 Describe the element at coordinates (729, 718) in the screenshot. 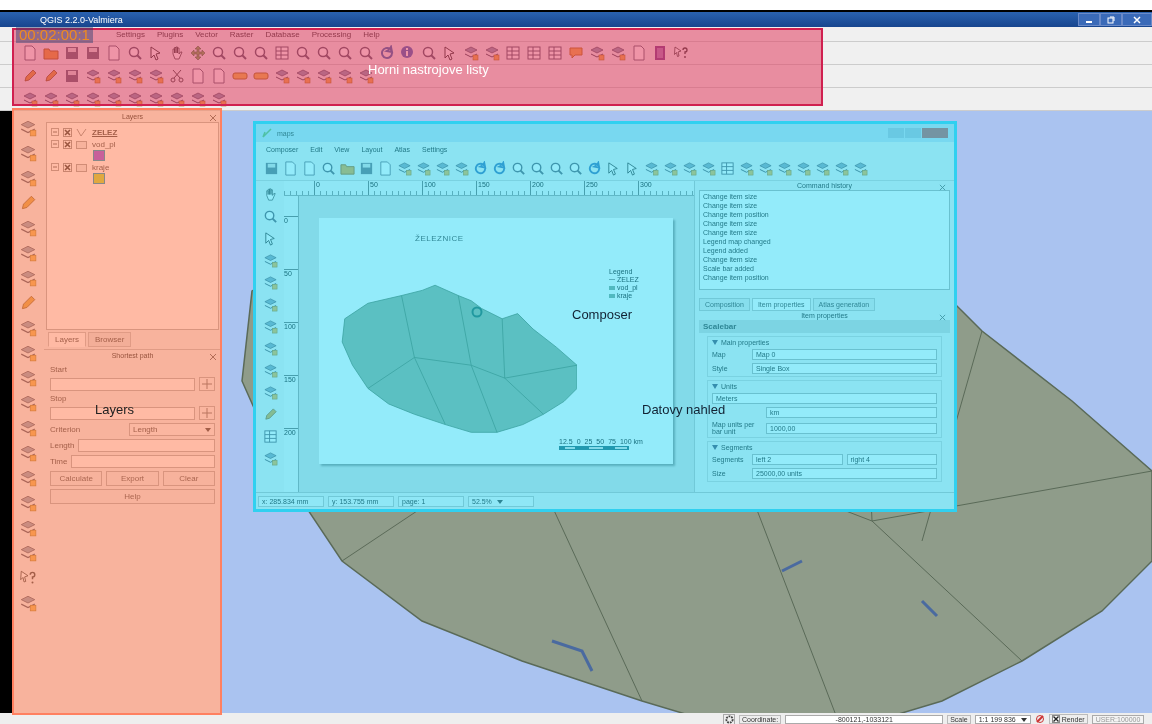

I see `messages-button` at that location.